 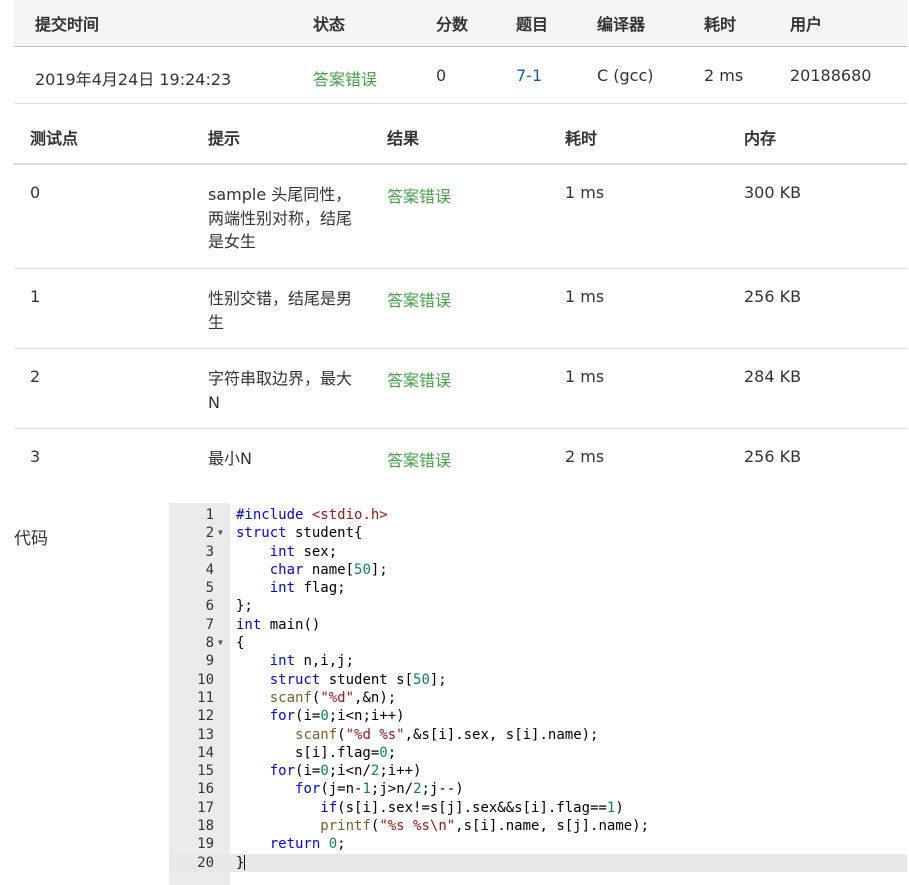 What do you see at coordinates (209, 551) in the screenshot?
I see `line-number: 3` at bounding box center [209, 551].